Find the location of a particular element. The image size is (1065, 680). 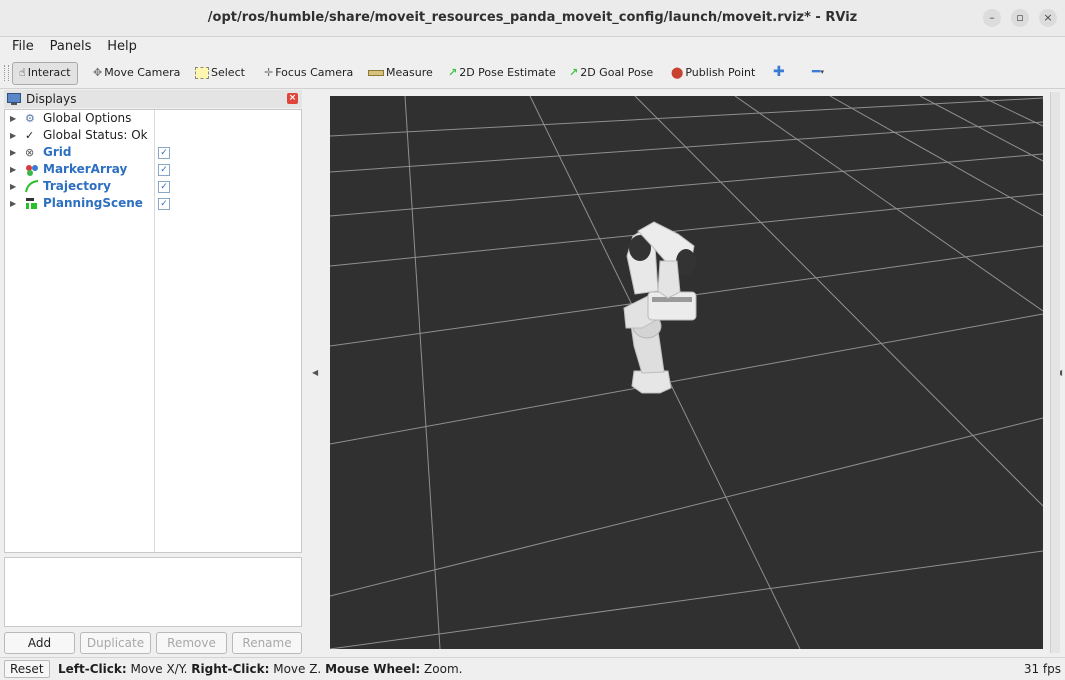

move-camera-icon: ✥ is located at coordinates (98, 72).